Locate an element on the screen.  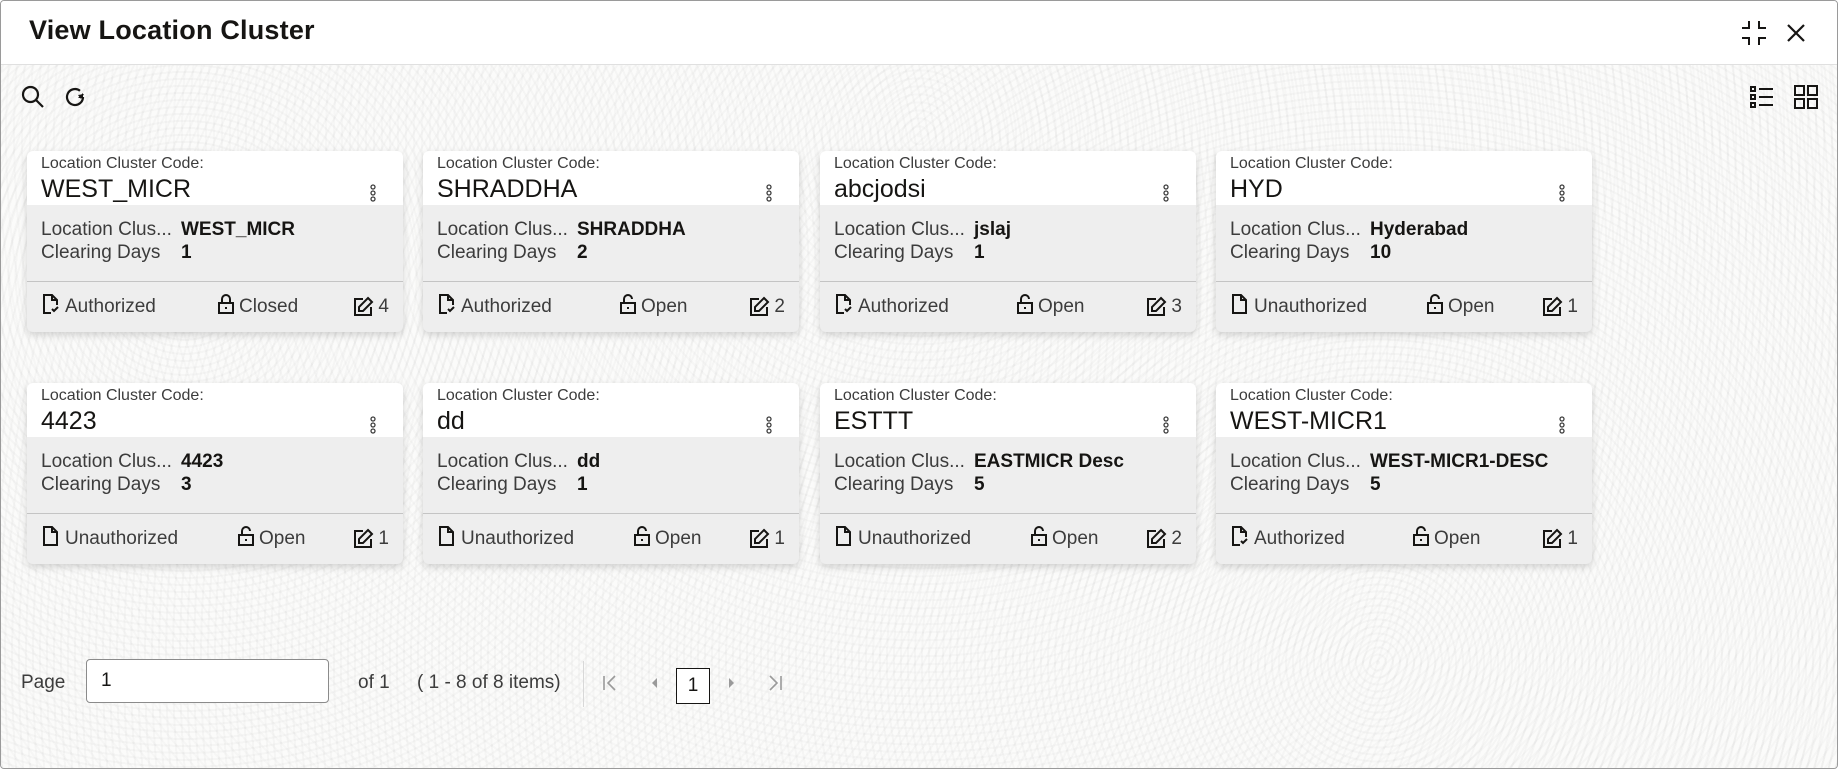
grid-view-button is located at coordinates (1806, 97).